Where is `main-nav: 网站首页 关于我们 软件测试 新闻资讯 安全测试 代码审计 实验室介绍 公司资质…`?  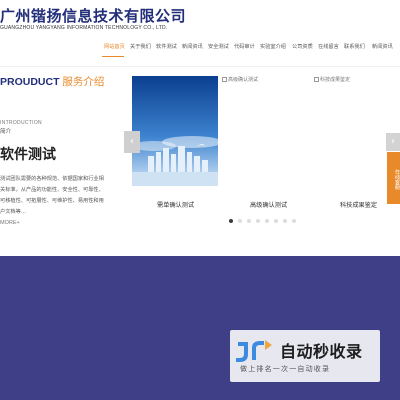
main-nav: 网站首页 关于我们 软件测试 新闻资讯 安全测试 代码审计 实验室介绍 公司资质… is located at coordinates (250, 50).